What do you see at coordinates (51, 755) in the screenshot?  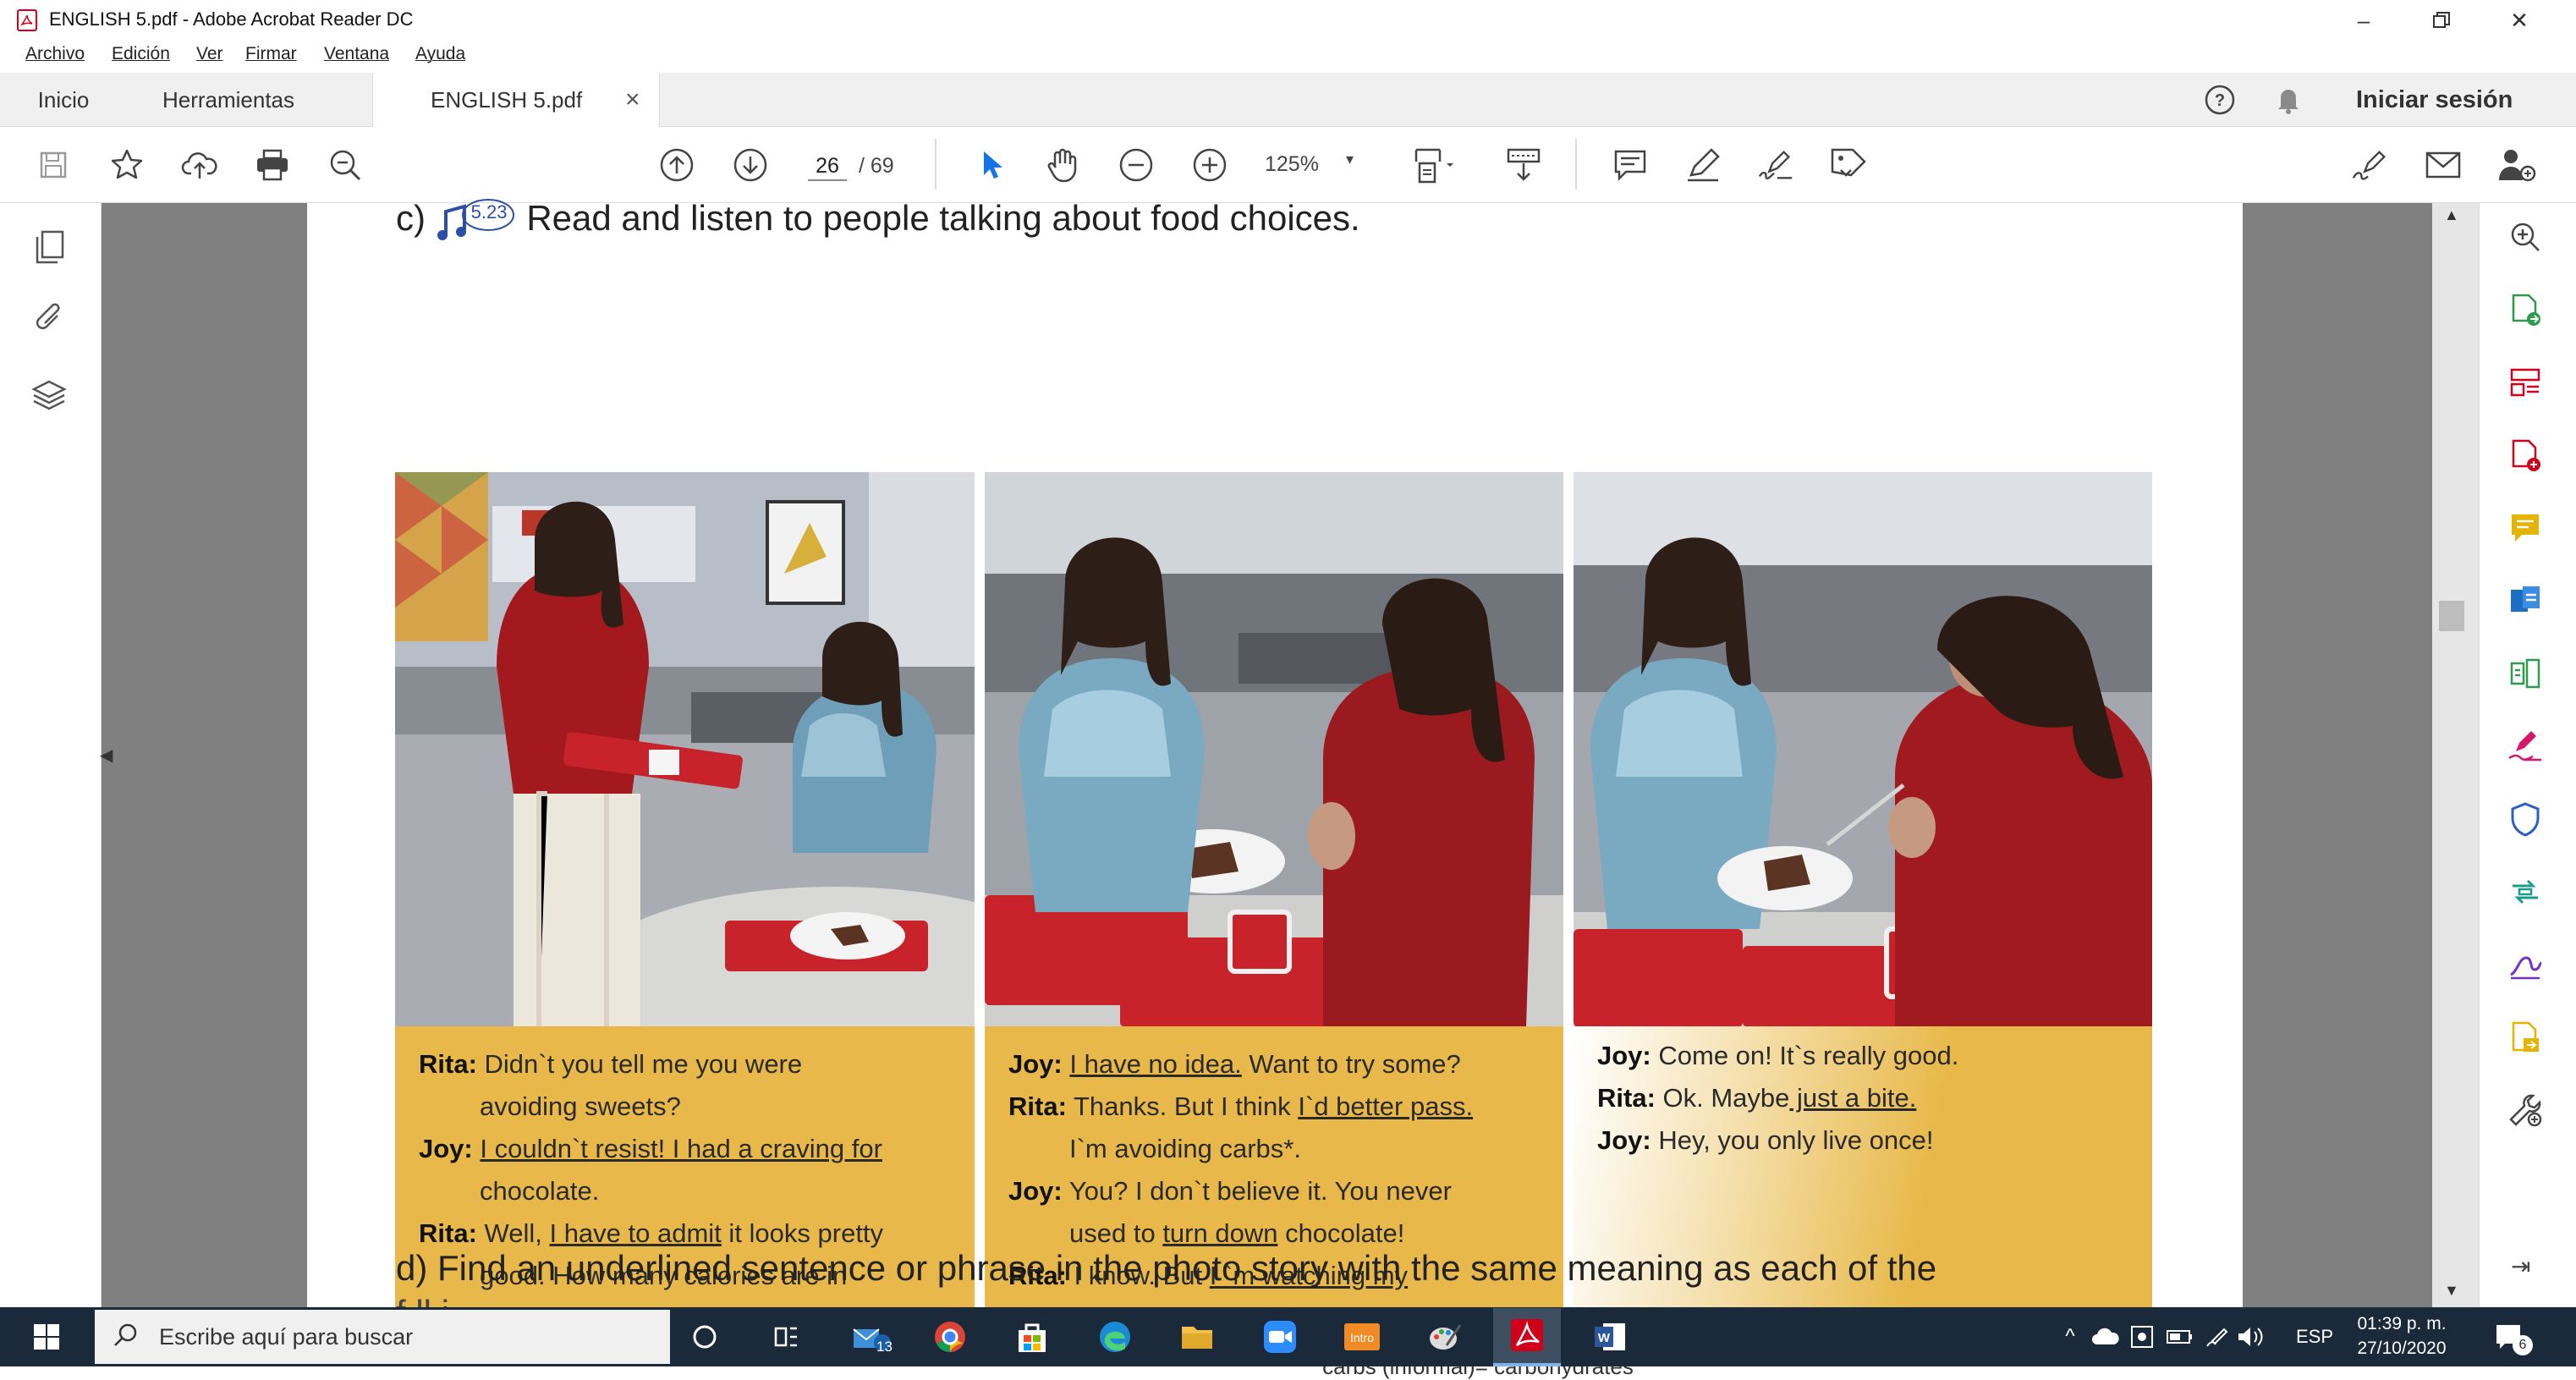 I see `left-sidebar` at bounding box center [51, 755].